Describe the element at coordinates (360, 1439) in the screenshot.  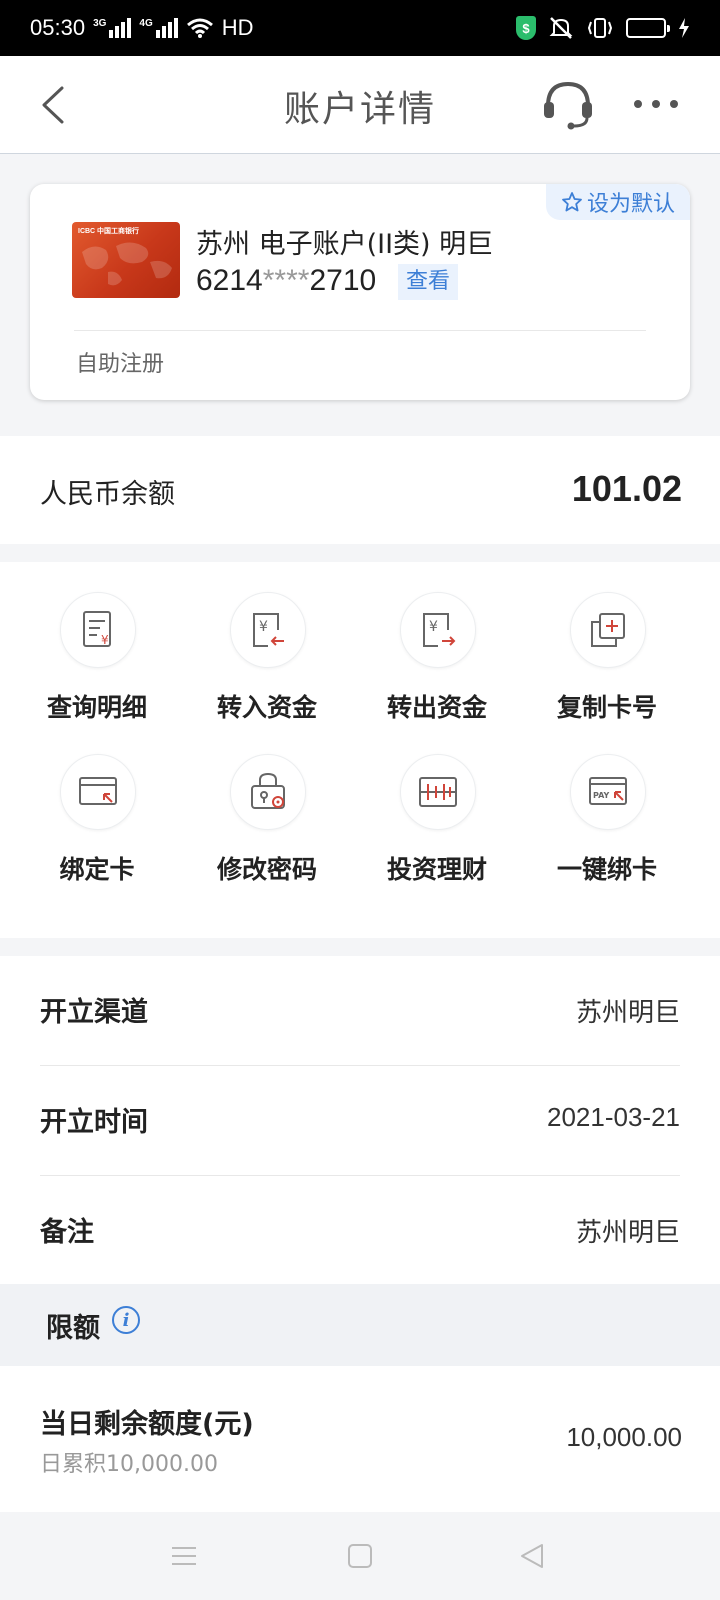
I see `daily-limit-row: 当日剩余额度(元) 日累积10,000.00 10,000.00` at that location.